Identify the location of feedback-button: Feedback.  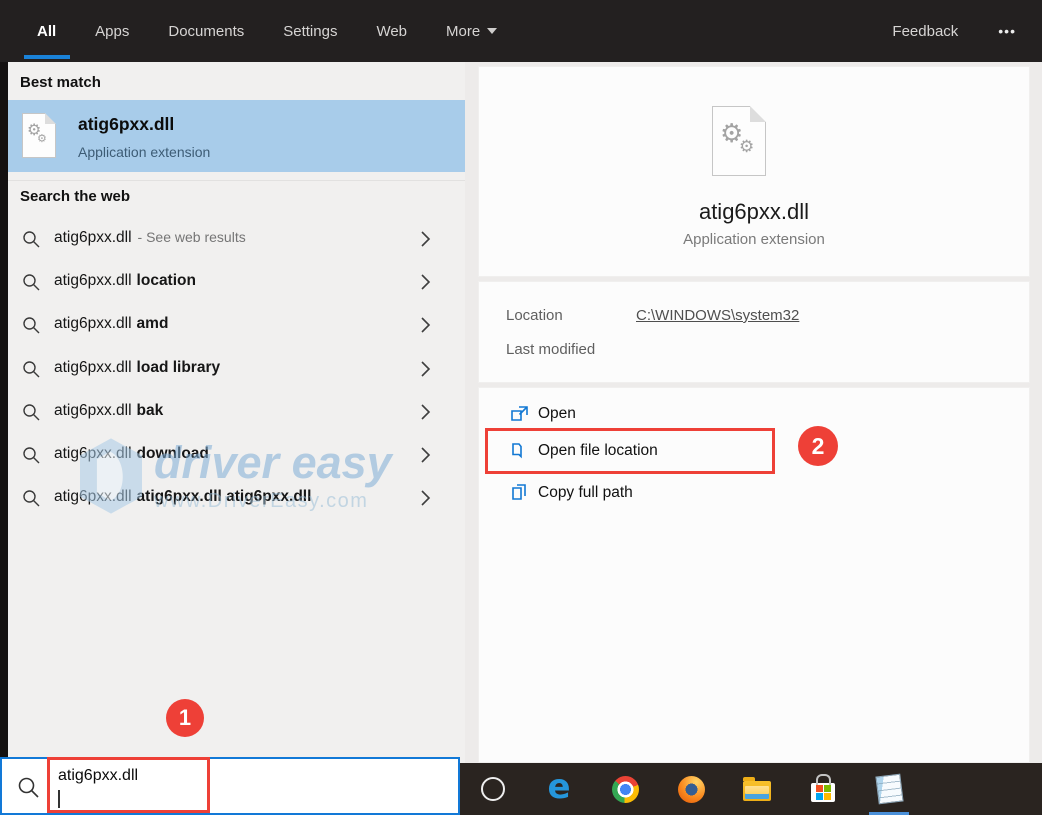
(925, 31).